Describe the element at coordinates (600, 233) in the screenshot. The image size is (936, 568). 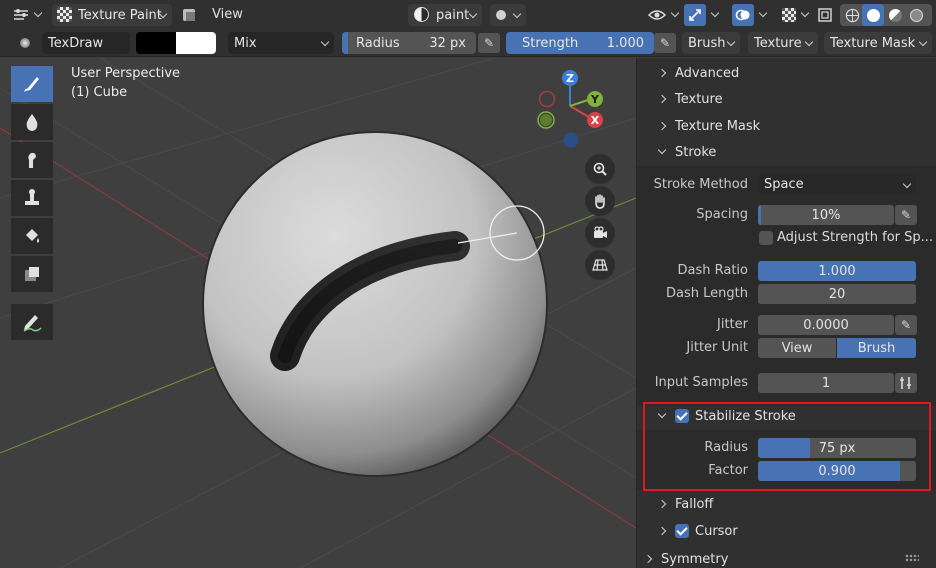
I see `camera-view-icon` at that location.